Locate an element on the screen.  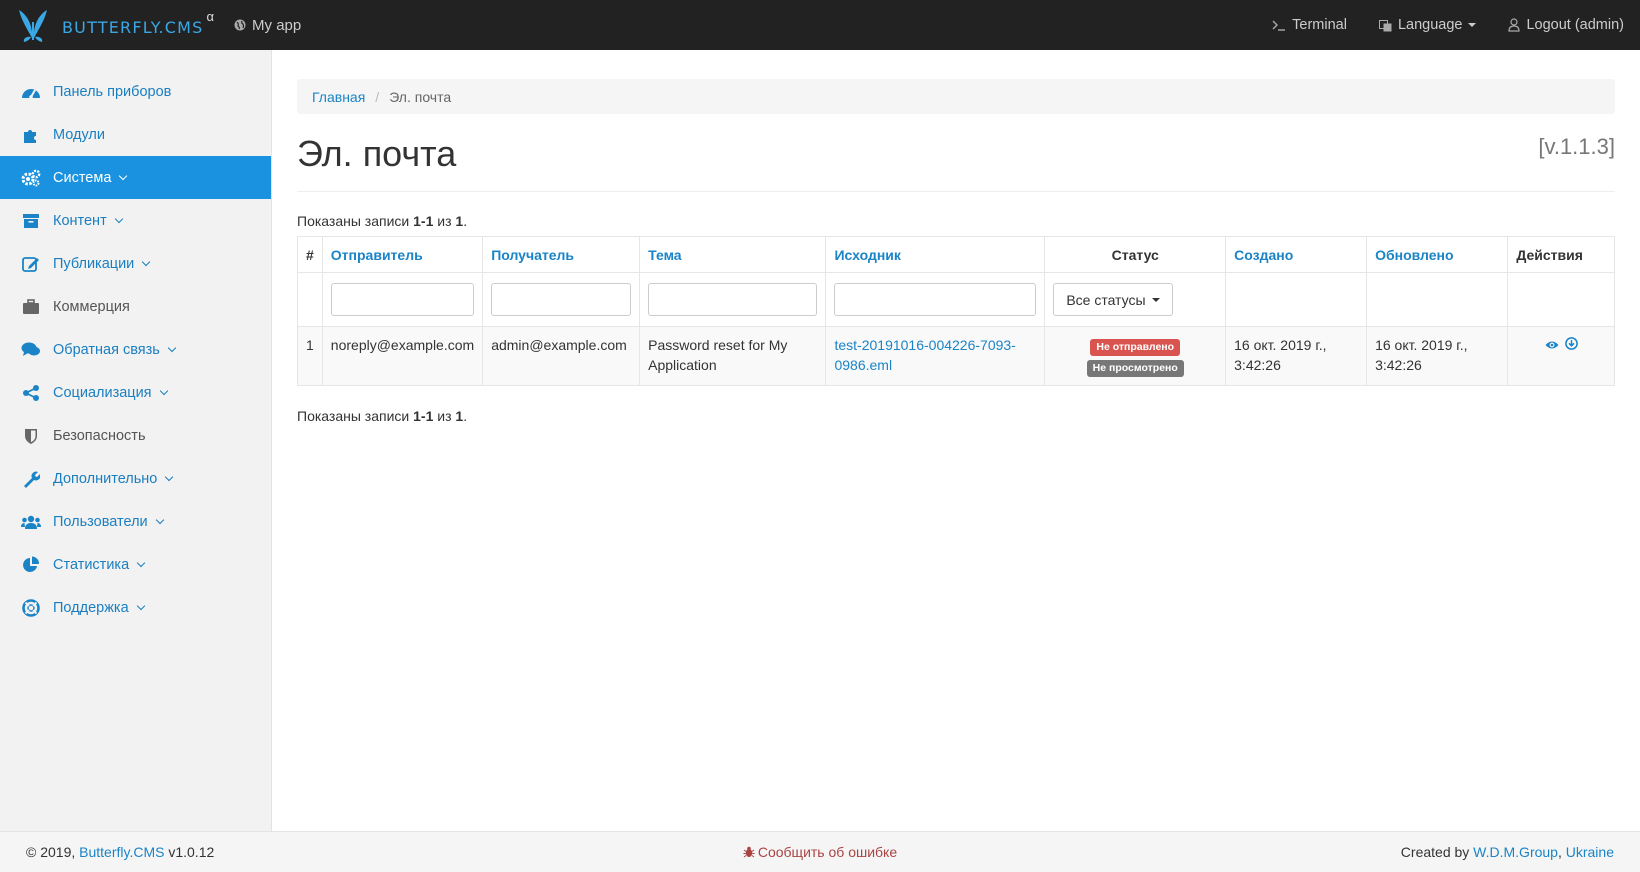
row-recipient: admin@example.com is located at coordinates (561, 356).